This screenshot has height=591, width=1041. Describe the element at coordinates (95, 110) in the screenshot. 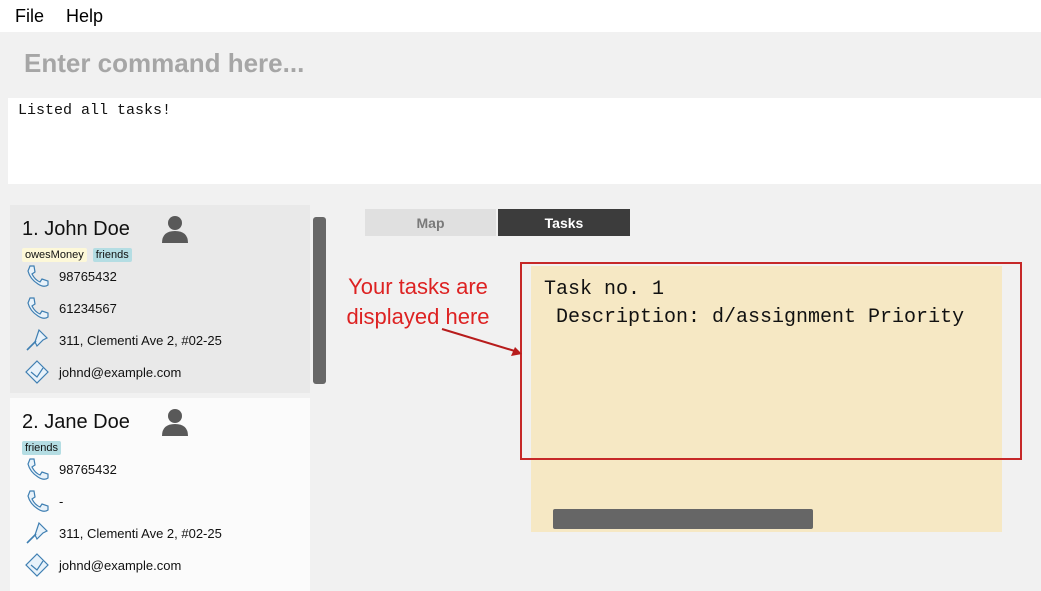

I see `result-text: Listed all tasks!` at that location.